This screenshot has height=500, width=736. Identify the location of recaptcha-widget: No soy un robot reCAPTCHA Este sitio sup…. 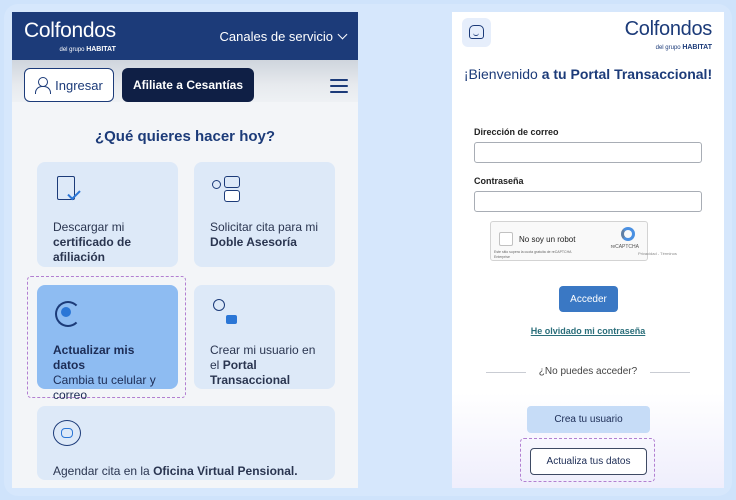
(569, 241).